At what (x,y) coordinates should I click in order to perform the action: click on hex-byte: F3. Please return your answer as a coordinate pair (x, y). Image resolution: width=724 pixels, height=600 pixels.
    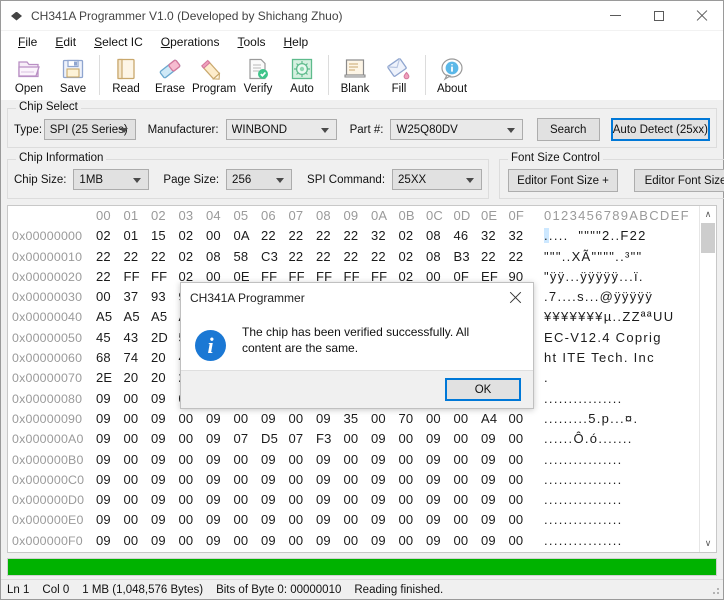
    Looking at the image, I should click on (330, 439).